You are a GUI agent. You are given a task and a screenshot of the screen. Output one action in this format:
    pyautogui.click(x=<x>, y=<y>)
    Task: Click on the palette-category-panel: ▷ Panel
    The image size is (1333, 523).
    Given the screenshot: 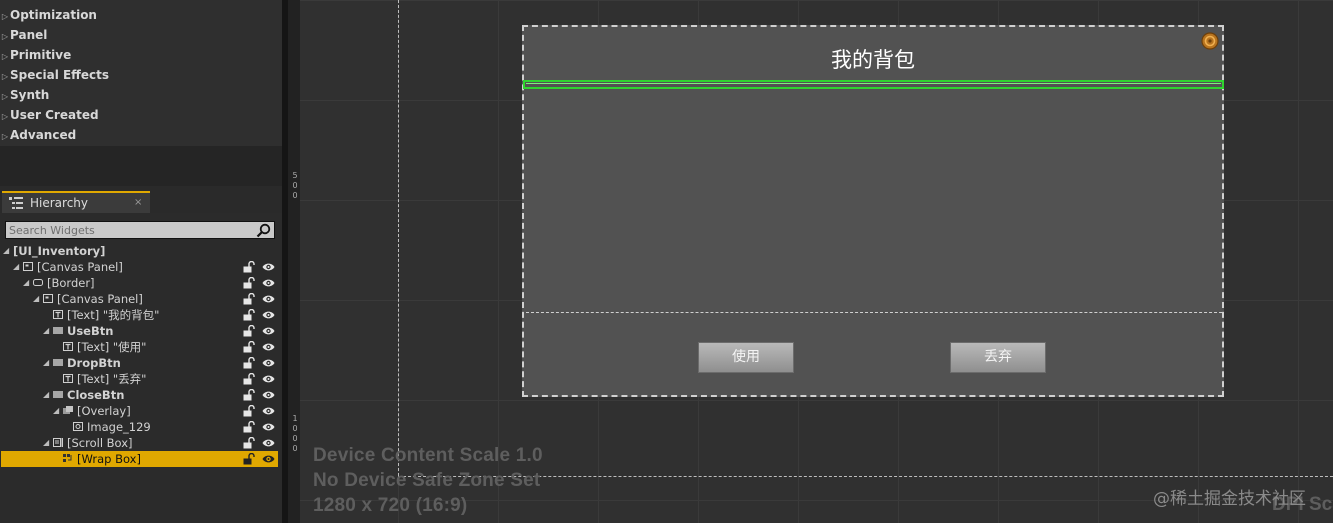 What is the action you would take?
    pyautogui.click(x=23, y=35)
    